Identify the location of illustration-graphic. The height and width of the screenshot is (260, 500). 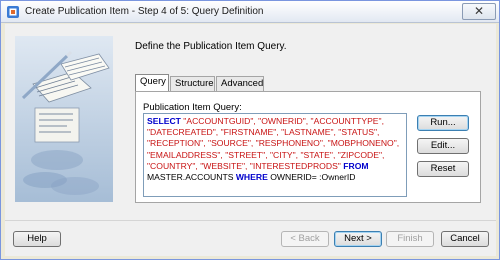
(64, 119).